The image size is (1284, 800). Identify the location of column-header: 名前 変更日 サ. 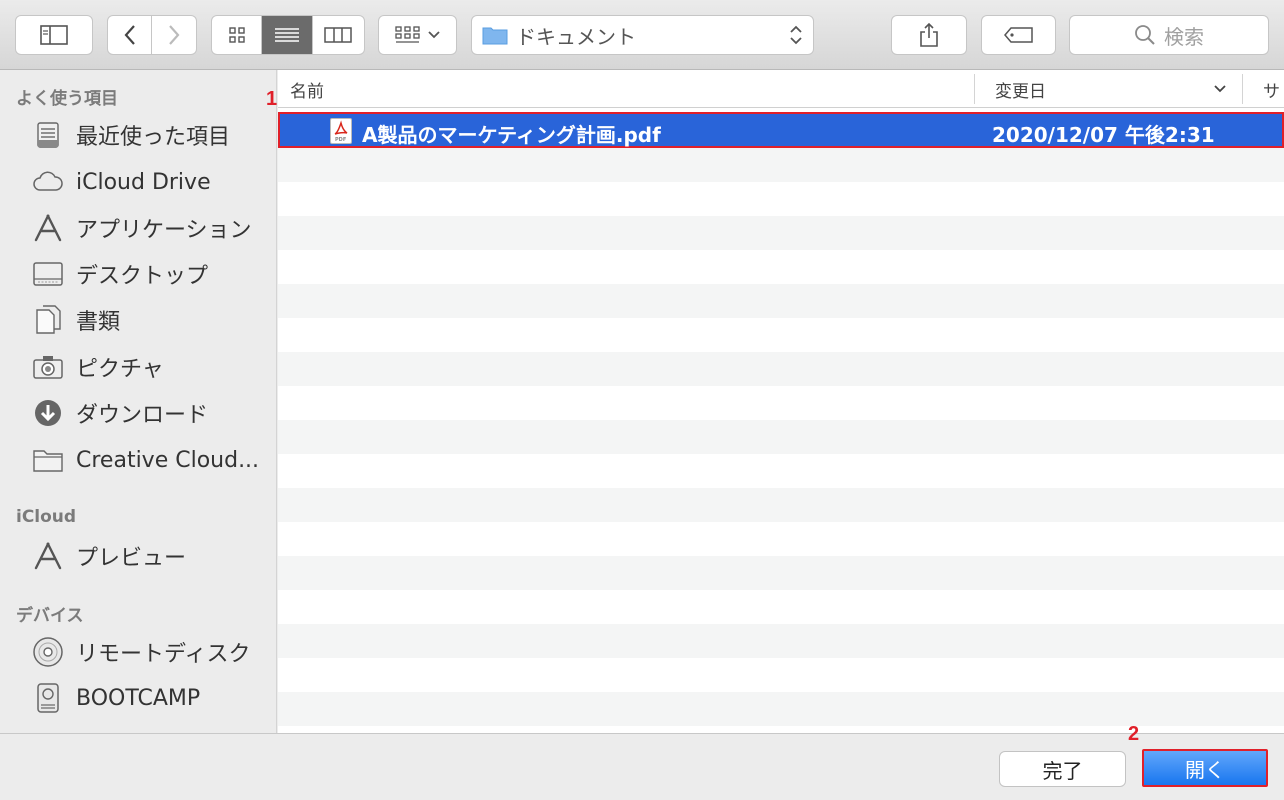
(781, 89).